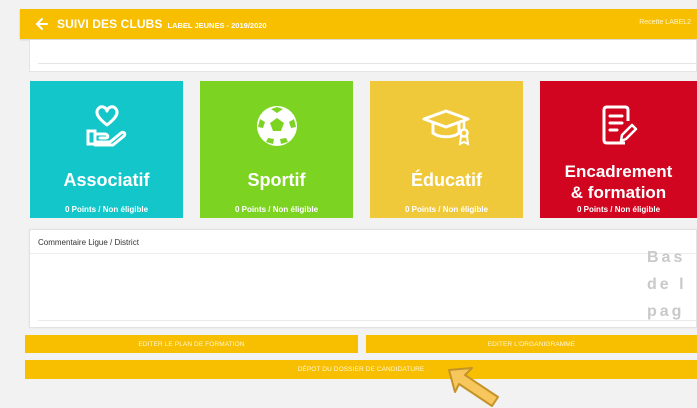  I want to click on tile-title-line1: Encadrement, so click(618, 171).